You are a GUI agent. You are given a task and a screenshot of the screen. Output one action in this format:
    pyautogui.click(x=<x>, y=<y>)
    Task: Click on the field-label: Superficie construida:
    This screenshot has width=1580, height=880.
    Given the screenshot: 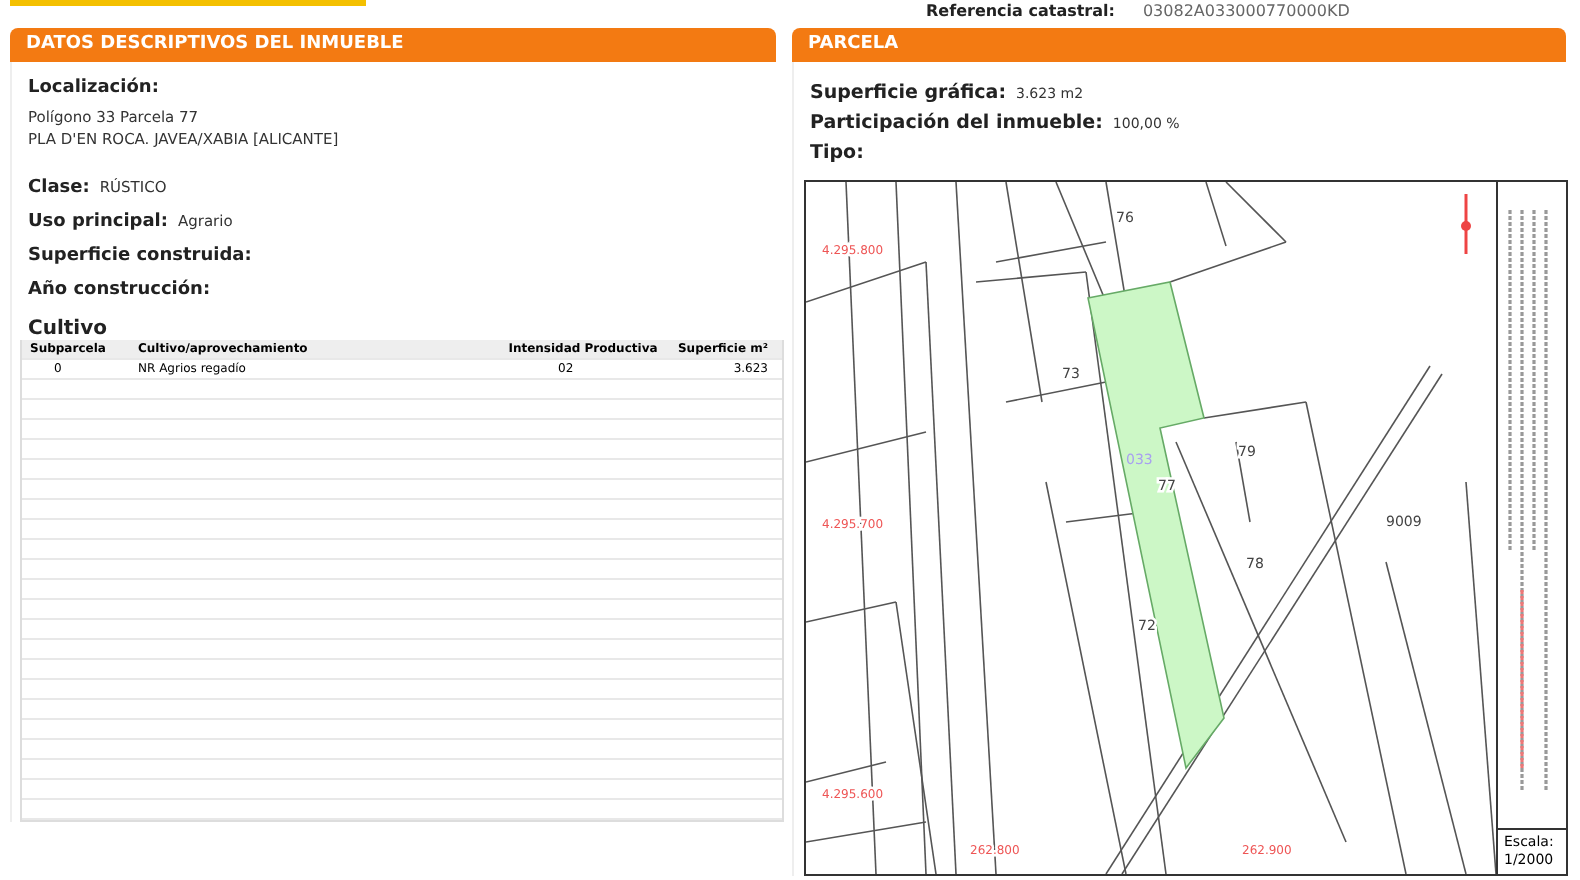 What is the action you would take?
    pyautogui.click(x=140, y=256)
    